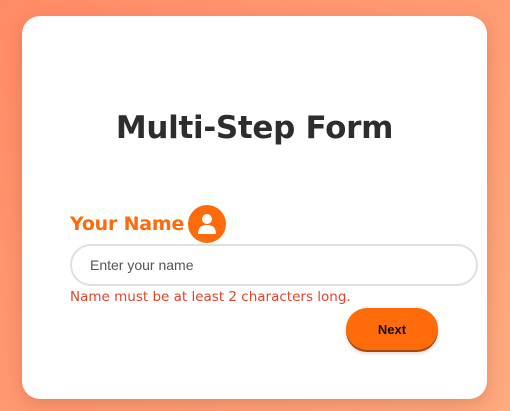 The height and width of the screenshot is (411, 510). Describe the element at coordinates (274, 265) in the screenshot. I see `name-input` at that location.